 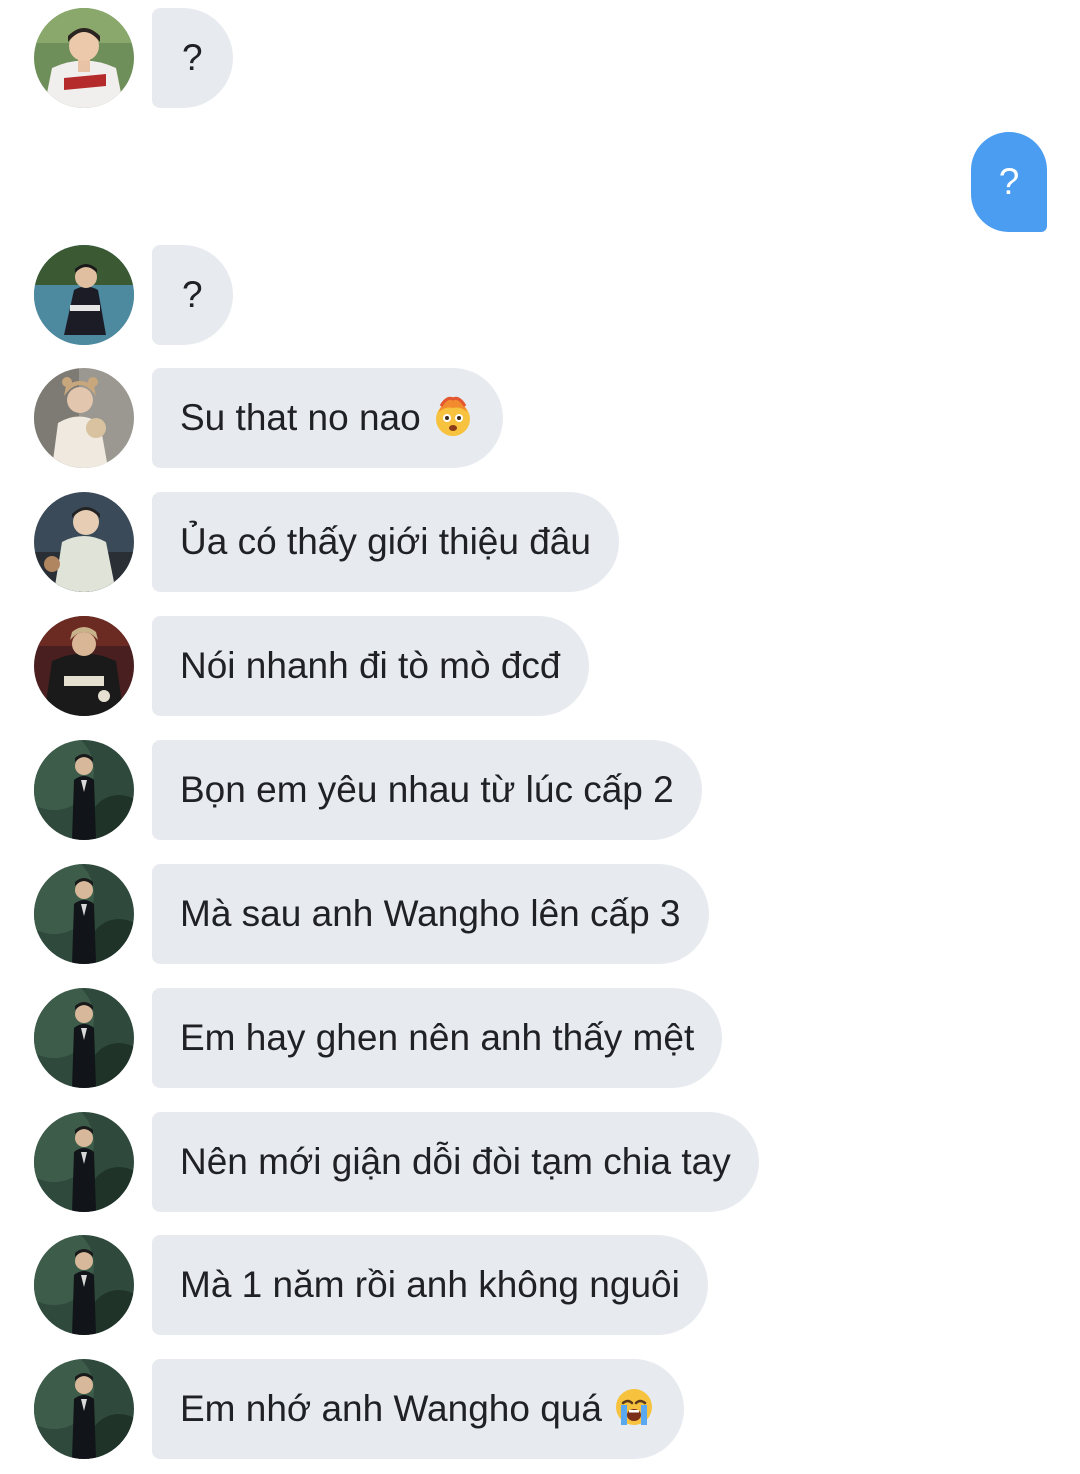 I want to click on message-text: Em hay ghen nên anh thấy mệt, so click(x=437, y=1037).